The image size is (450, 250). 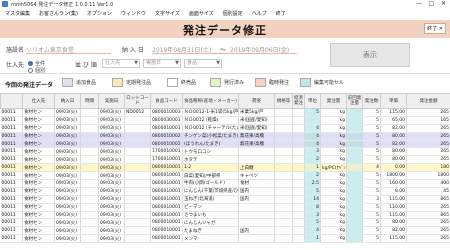 What do you see at coordinates (201, 13) in the screenshot?
I see `menu-screen-size: 画面サイズ` at bounding box center [201, 13].